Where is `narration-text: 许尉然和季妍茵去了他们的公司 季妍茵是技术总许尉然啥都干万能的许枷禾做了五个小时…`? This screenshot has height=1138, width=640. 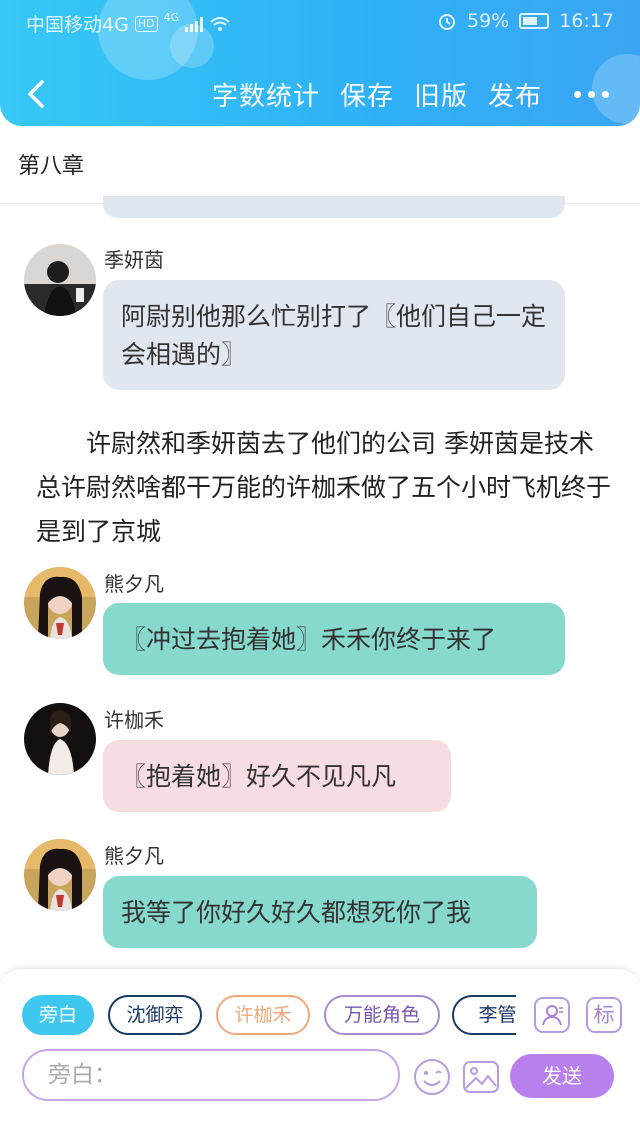 narration-text: 许尉然和季妍茵去了他们的公司 季妍茵是技术总许尉然啥都干万能的许枷禾做了五个小时… is located at coordinates (326, 488).